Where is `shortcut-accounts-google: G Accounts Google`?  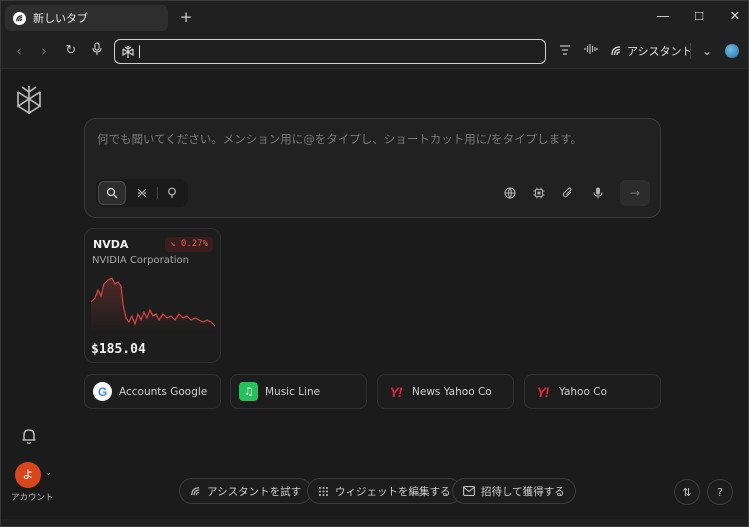 shortcut-accounts-google: G Accounts Google is located at coordinates (152, 391).